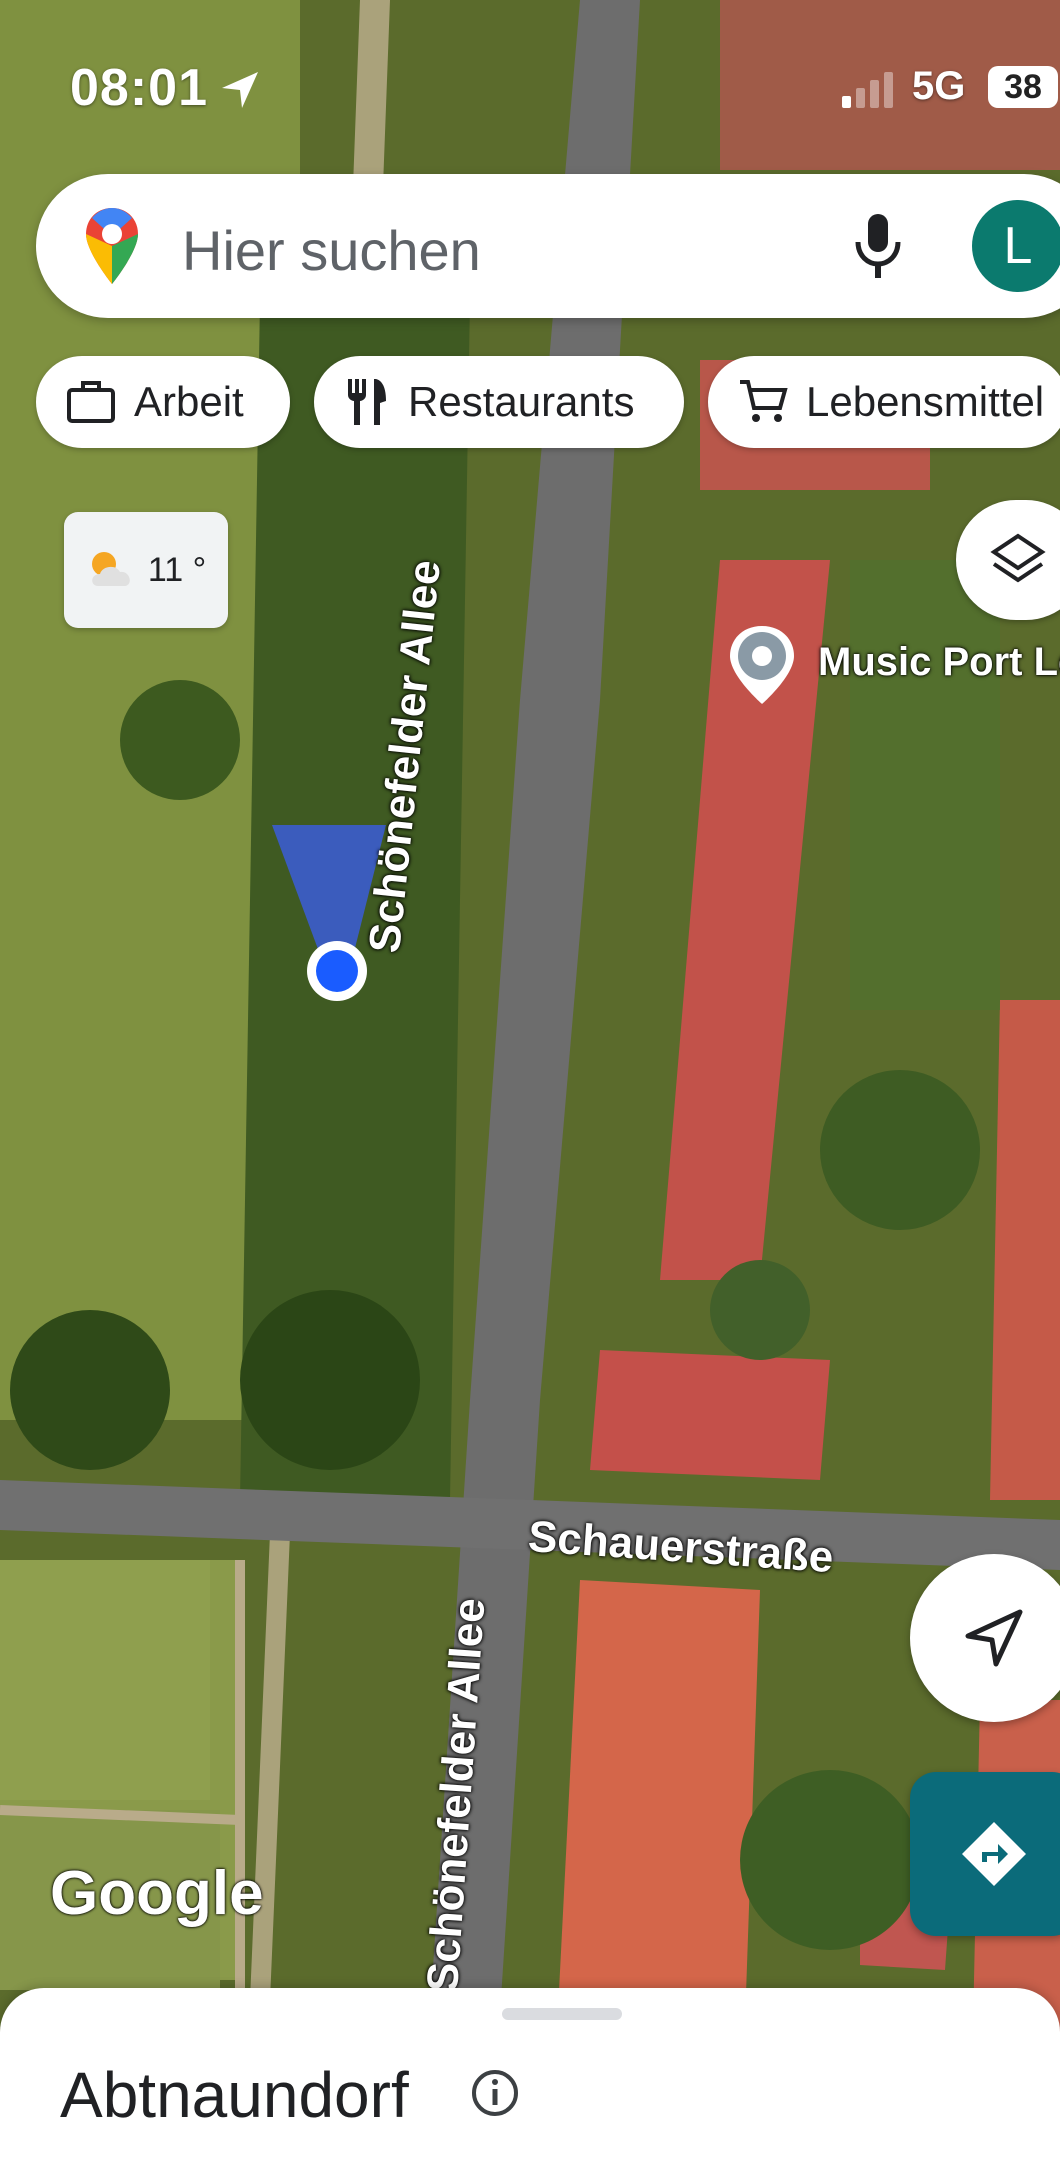 This screenshot has width=1060, height=2167. What do you see at coordinates (939, 662) in the screenshot?
I see `poi-label: Music Port Le` at bounding box center [939, 662].